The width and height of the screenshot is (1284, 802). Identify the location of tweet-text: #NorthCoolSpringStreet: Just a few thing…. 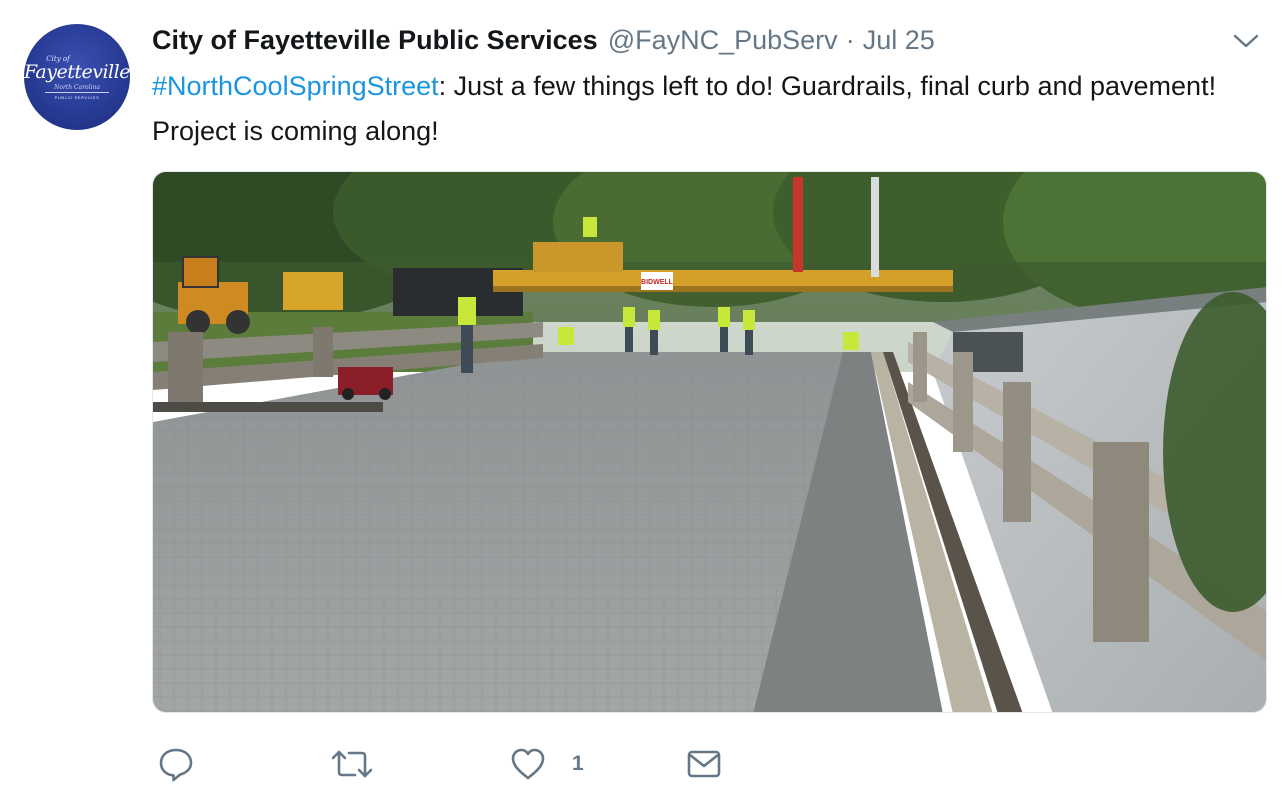
(707, 109).